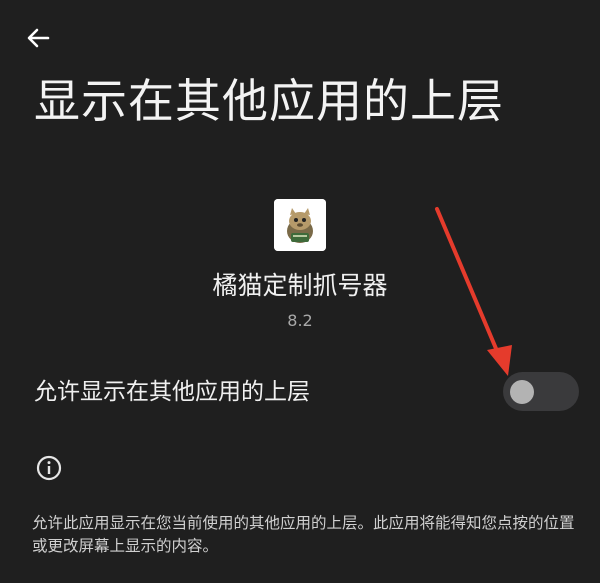  Describe the element at coordinates (49, 468) in the screenshot. I see `info-icon` at that location.